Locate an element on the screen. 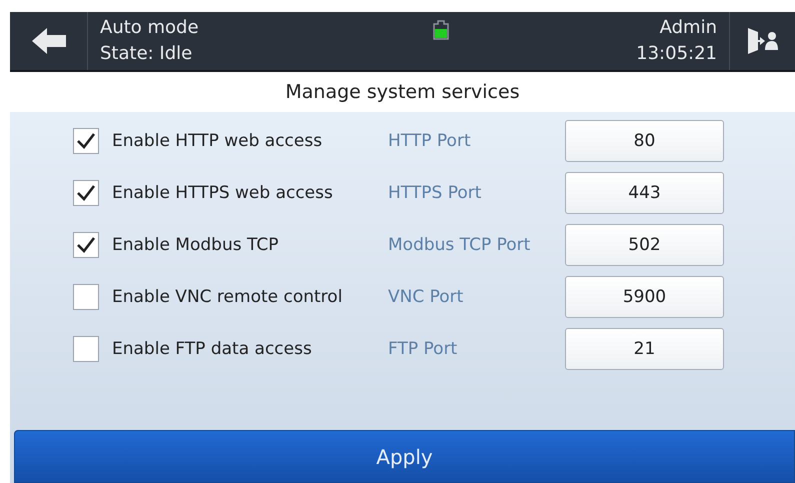 Image resolution: width=795 pixels, height=483 pixels. logout-icon is located at coordinates (763, 41).